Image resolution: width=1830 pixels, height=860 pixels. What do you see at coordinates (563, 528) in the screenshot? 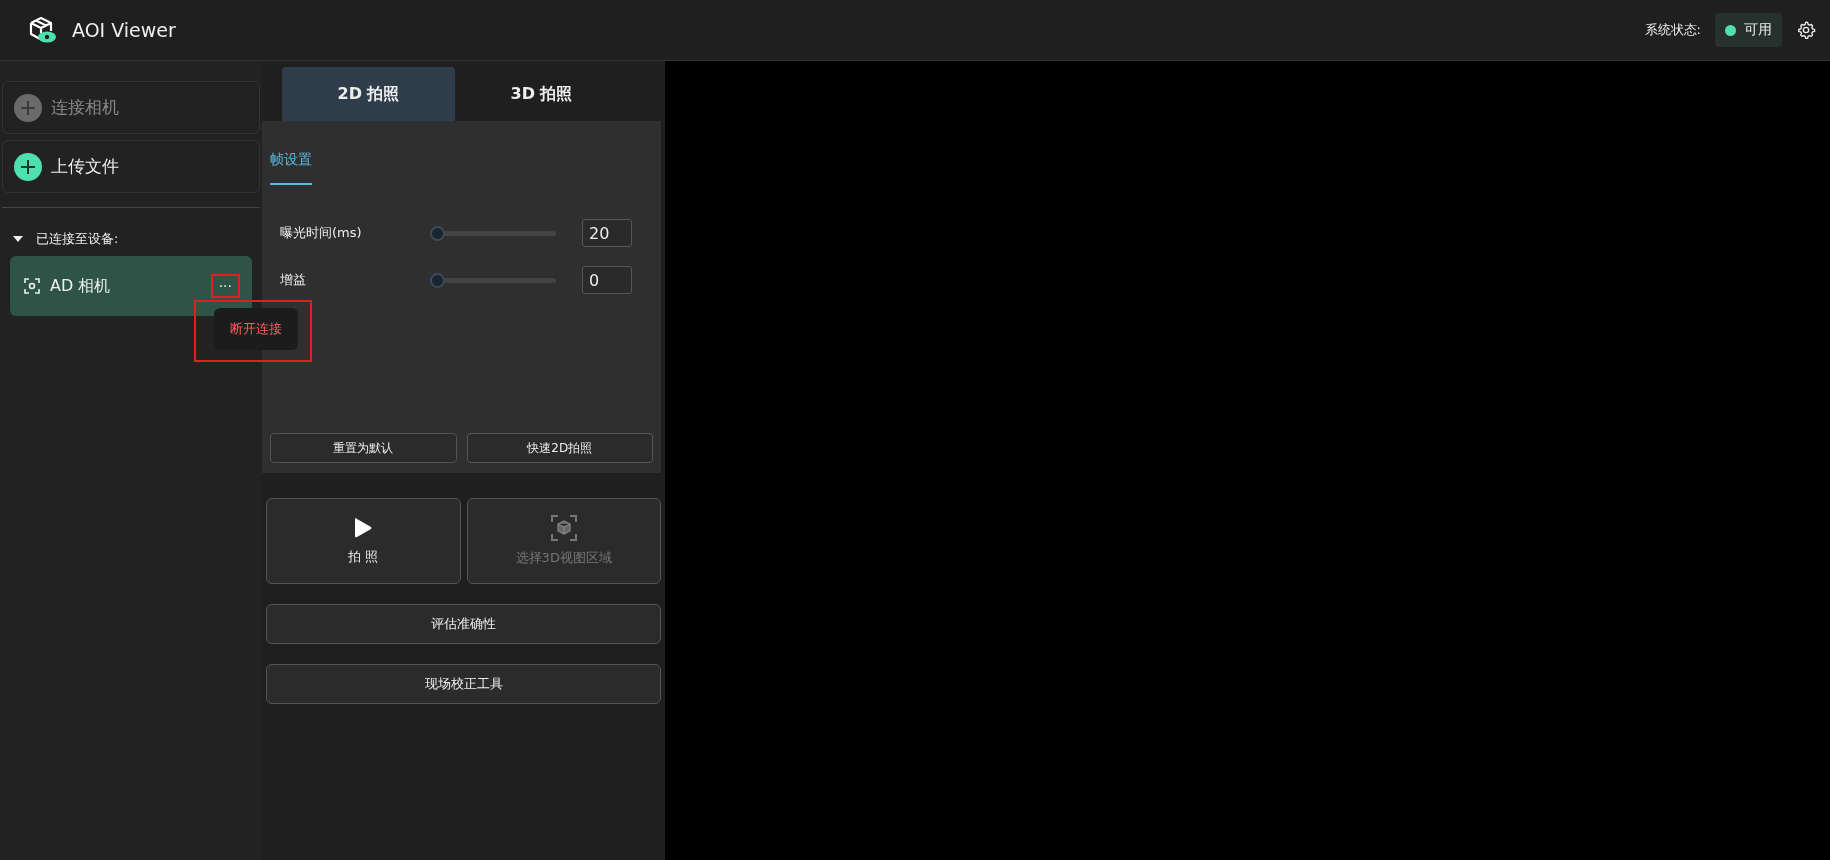
I see `cube-frame-icon` at bounding box center [563, 528].